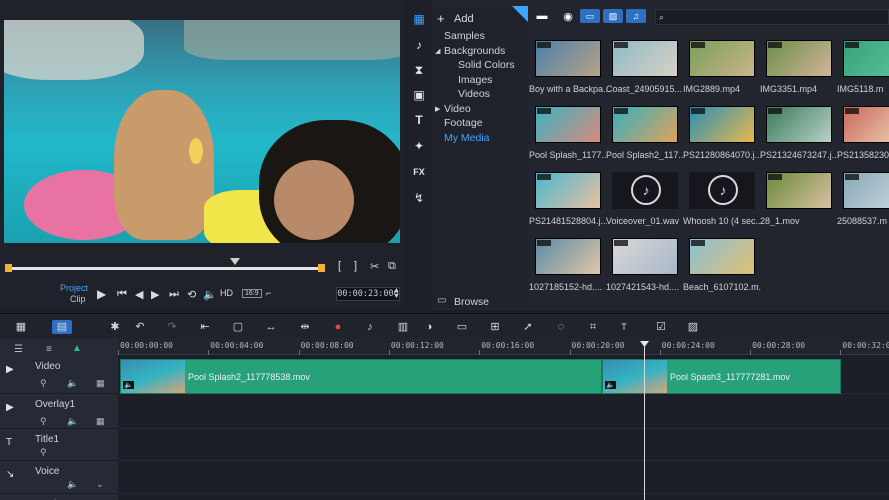 The width and height of the screenshot is (889, 500). I want to click on media-icon: ▦, so click(419, 19).